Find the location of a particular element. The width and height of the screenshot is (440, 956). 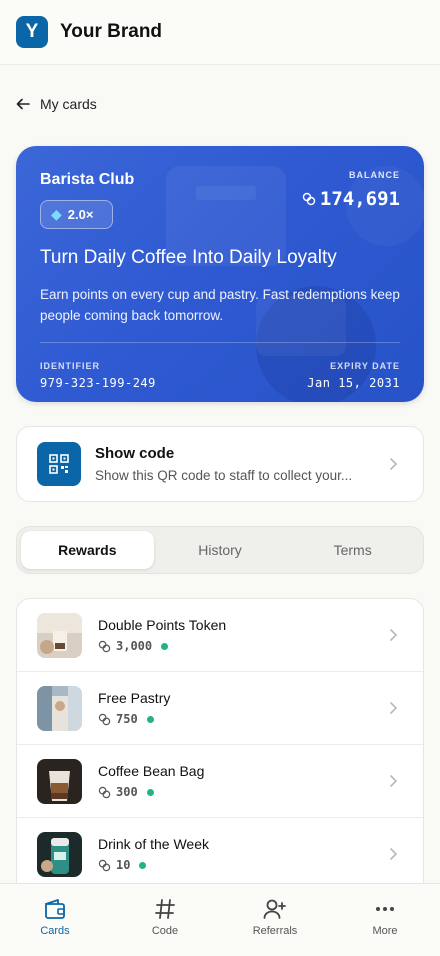

bottom-nav: Cards Code Referrals More is located at coordinates (220, 919).